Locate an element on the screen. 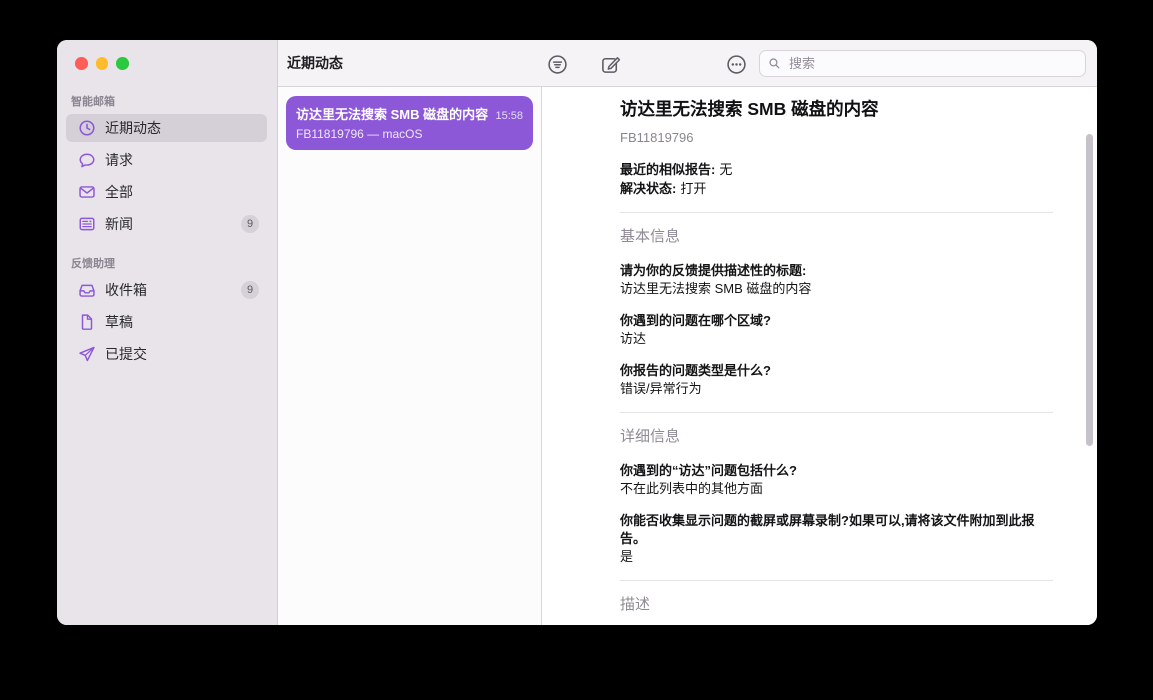 The width and height of the screenshot is (1153, 700). sidebar-item-submitted: 已提交 is located at coordinates (166, 354).